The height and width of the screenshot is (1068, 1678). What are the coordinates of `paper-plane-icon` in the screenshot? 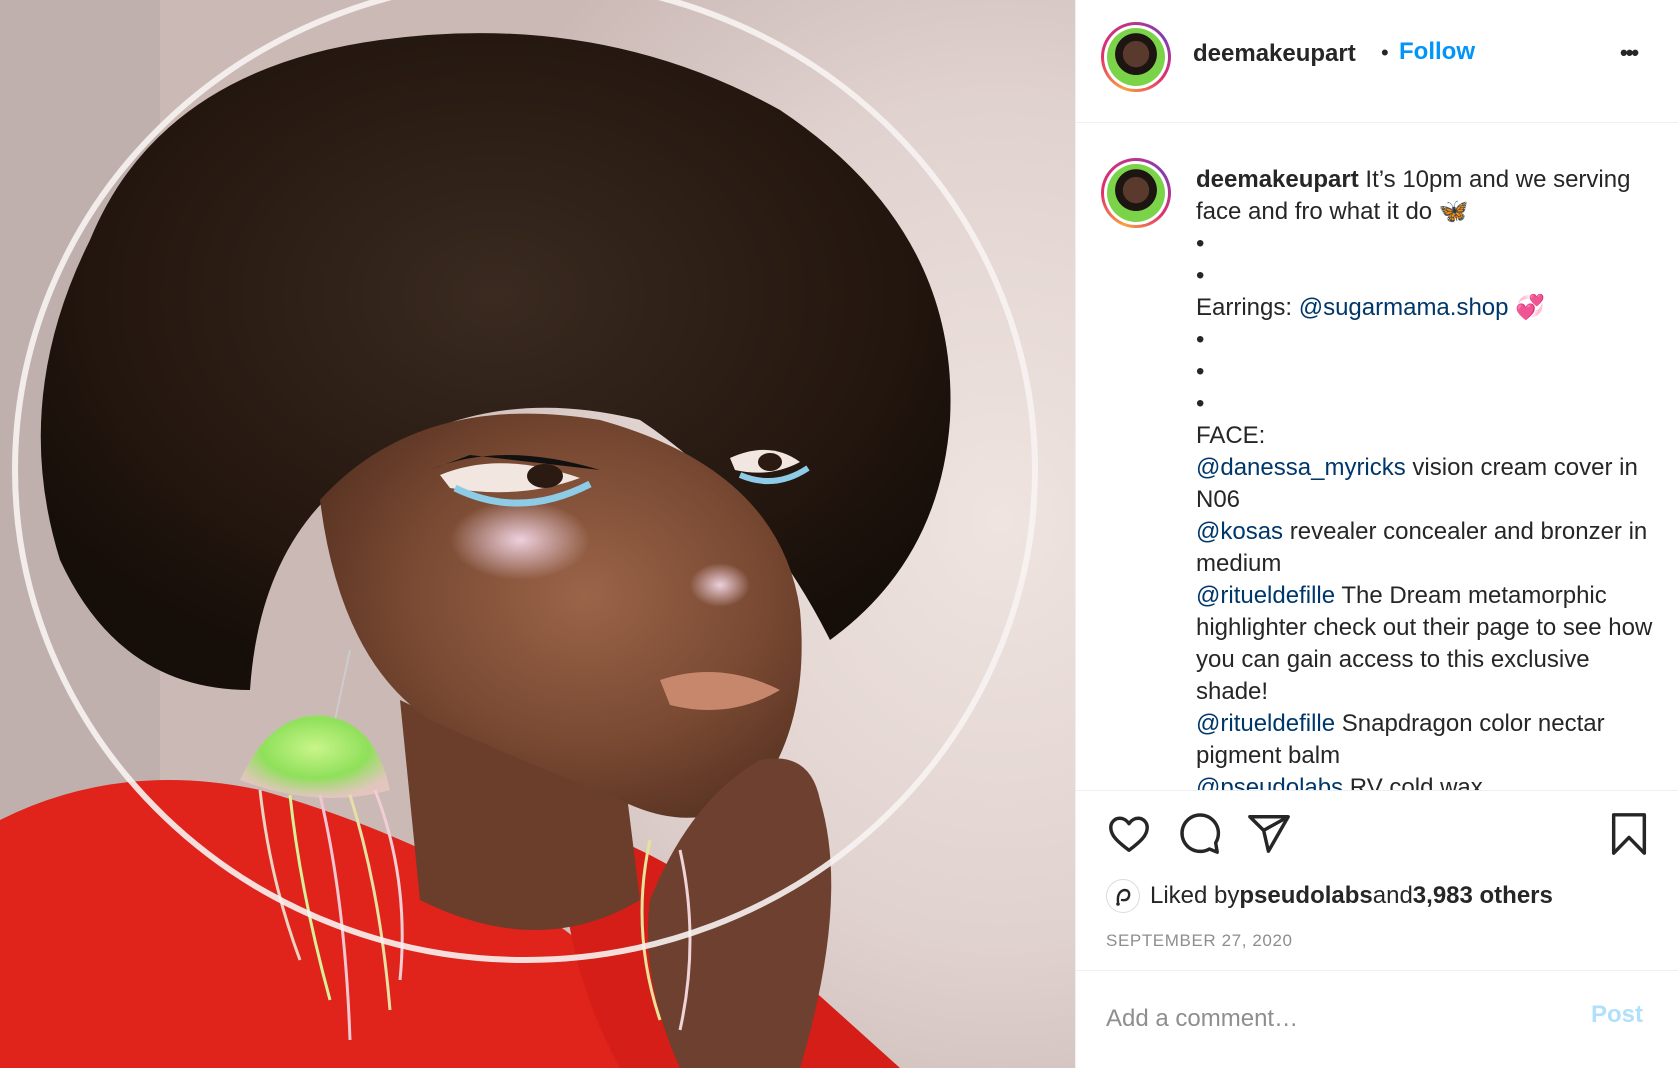 It's located at (1269, 834).